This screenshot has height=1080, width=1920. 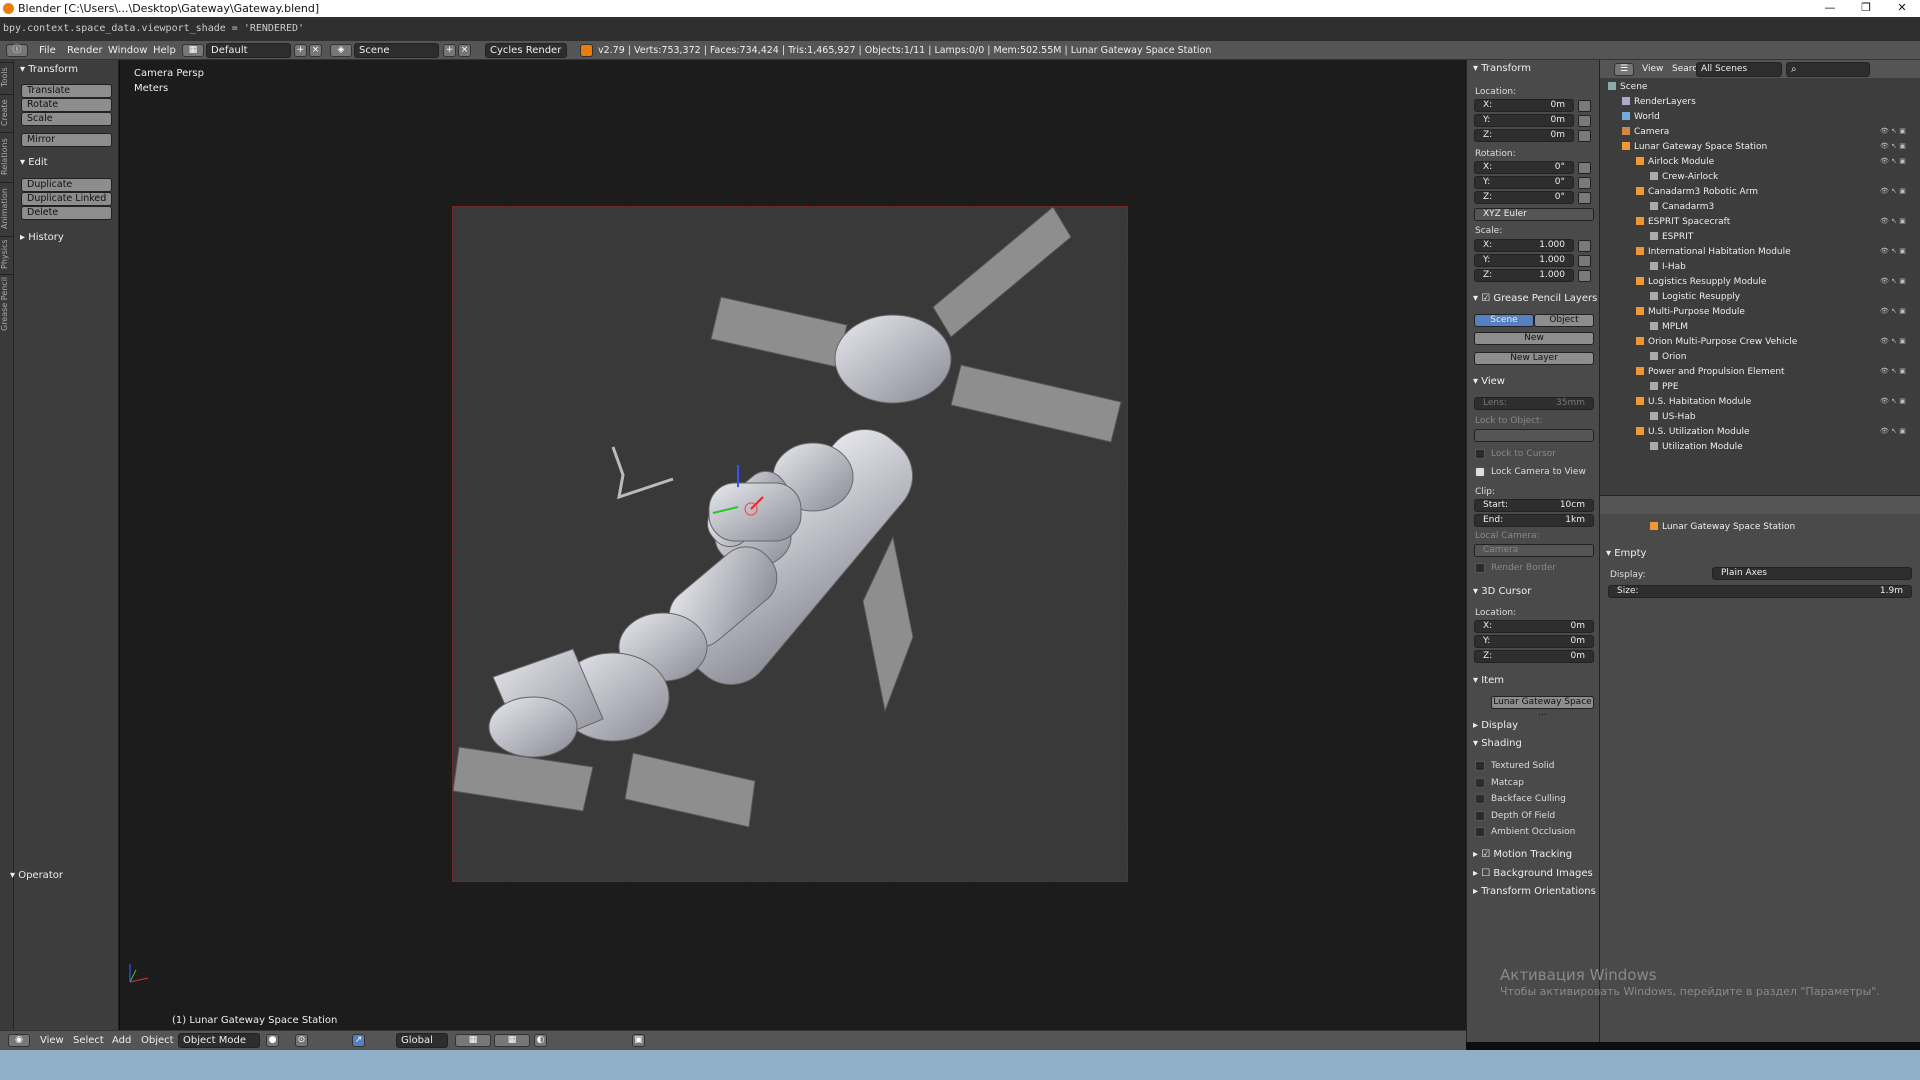 What do you see at coordinates (1480, 472) in the screenshot?
I see `lock-camera-checkbox` at bounding box center [1480, 472].